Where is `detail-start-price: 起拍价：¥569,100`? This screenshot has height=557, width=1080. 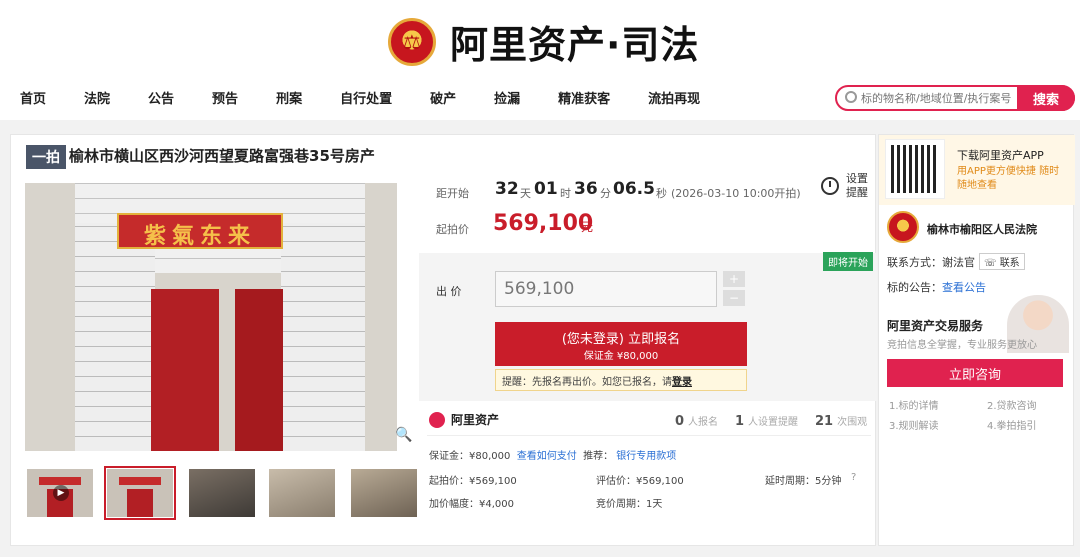 detail-start-price: 起拍价：¥569,100 is located at coordinates (473, 481).